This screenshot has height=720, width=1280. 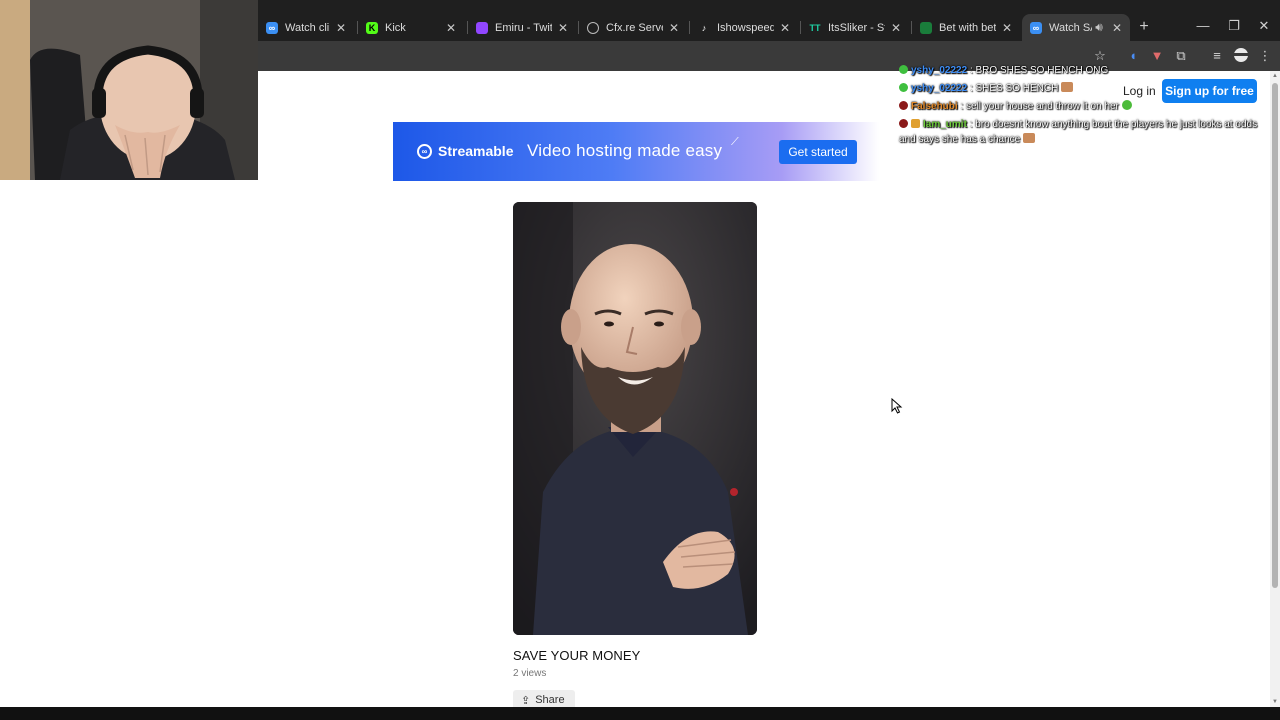 I want to click on bet365-icon, so click(x=926, y=27).